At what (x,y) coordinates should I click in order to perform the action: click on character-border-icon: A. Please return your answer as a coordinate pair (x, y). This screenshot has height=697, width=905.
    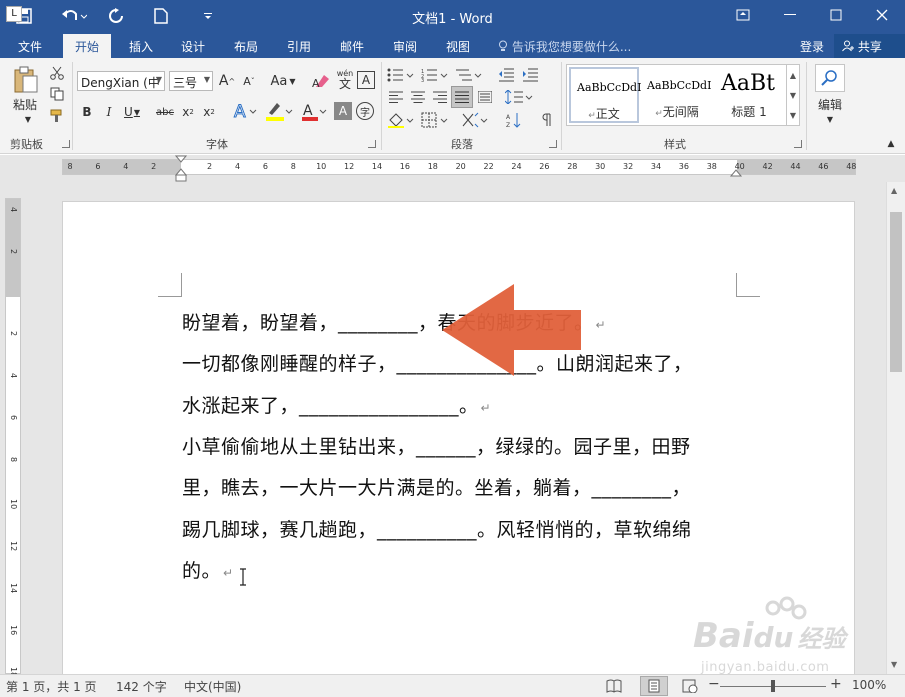
    Looking at the image, I should click on (366, 80).